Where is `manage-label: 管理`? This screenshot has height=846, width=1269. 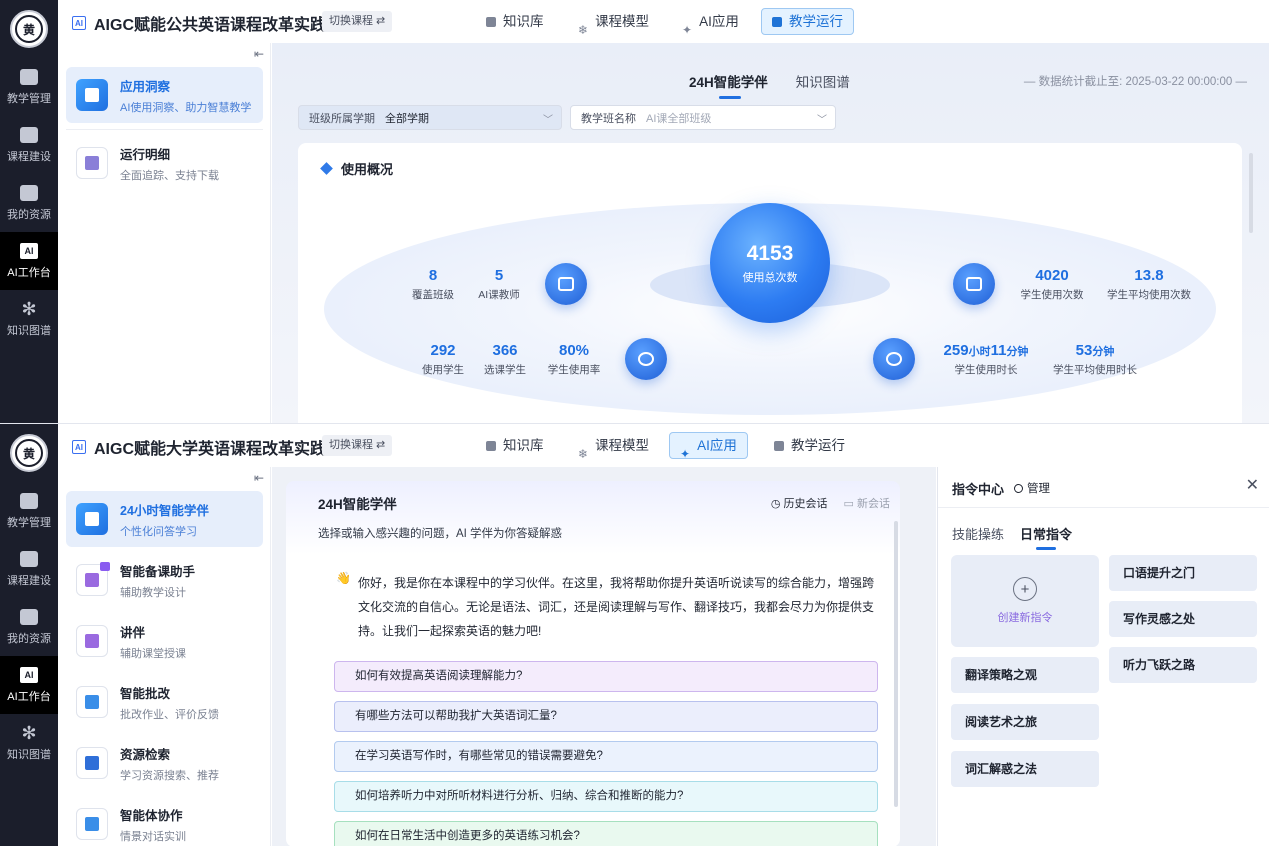
manage-label: 管理 is located at coordinates (1038, 489).